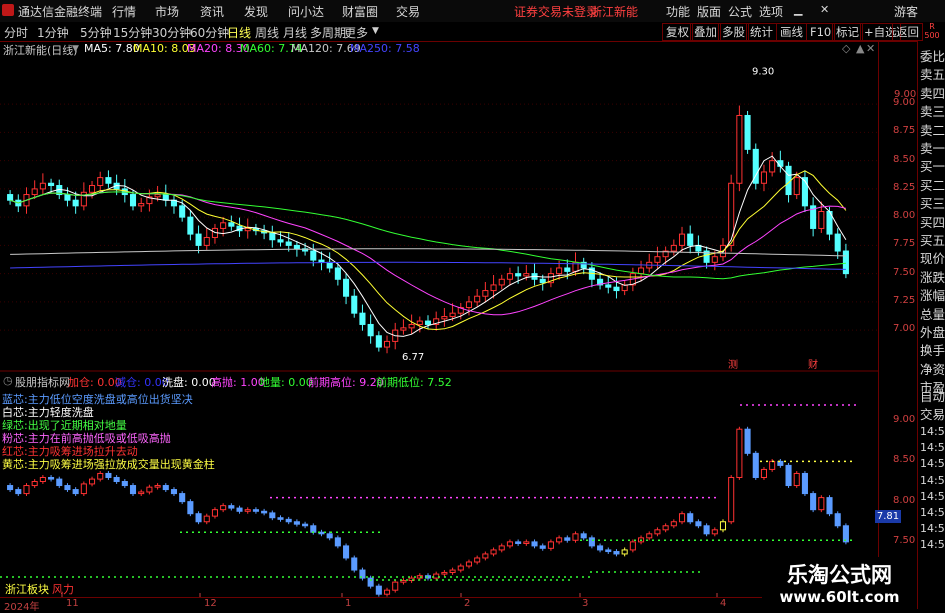  Describe the element at coordinates (904, 159) in the screenshot. I see `price-tick: 8.50` at that location.